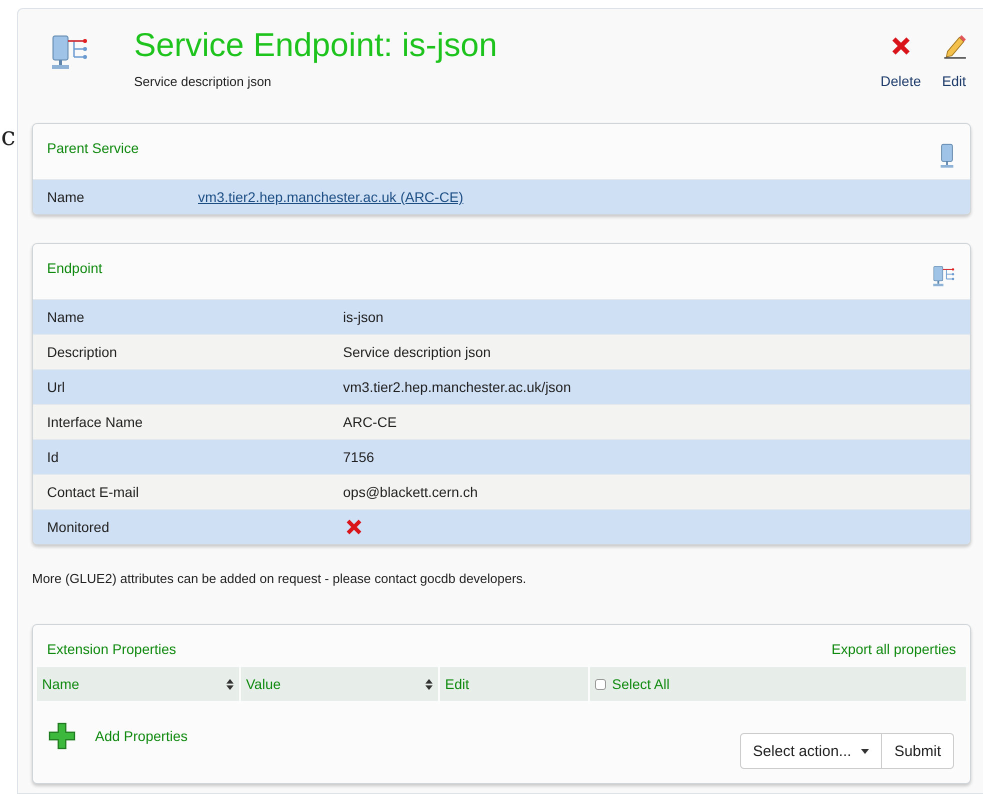  What do you see at coordinates (600, 684) in the screenshot?
I see `checkbox` at bounding box center [600, 684].